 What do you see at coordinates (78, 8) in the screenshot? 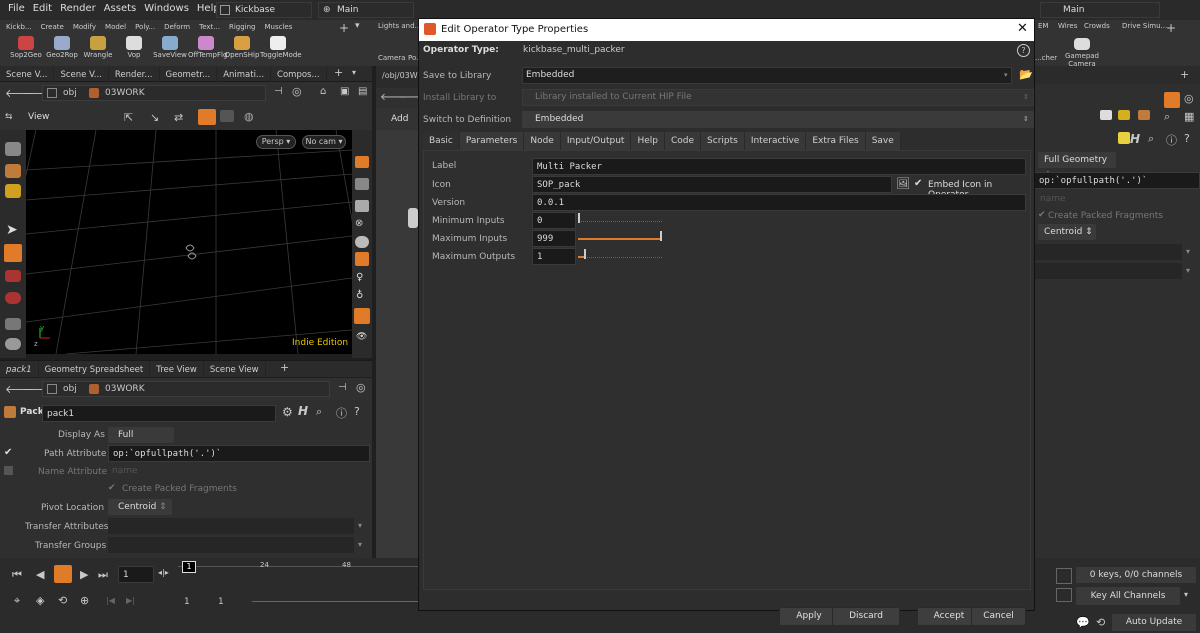
I see `menu-render: Render` at bounding box center [78, 8].